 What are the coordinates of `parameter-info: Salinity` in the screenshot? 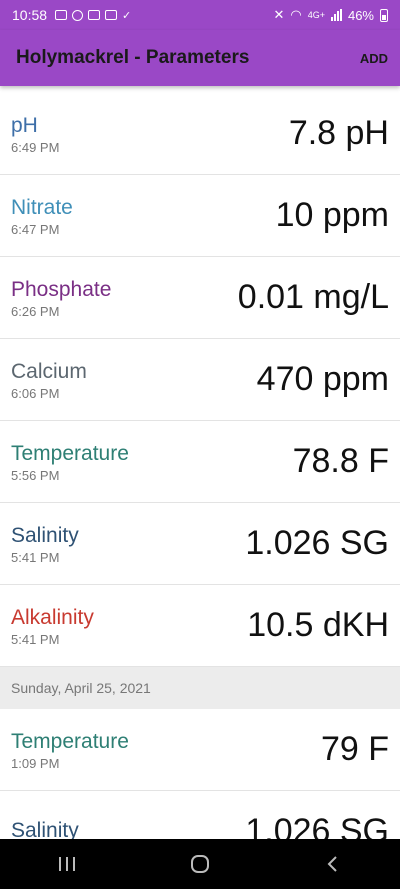 It's located at (45, 828).